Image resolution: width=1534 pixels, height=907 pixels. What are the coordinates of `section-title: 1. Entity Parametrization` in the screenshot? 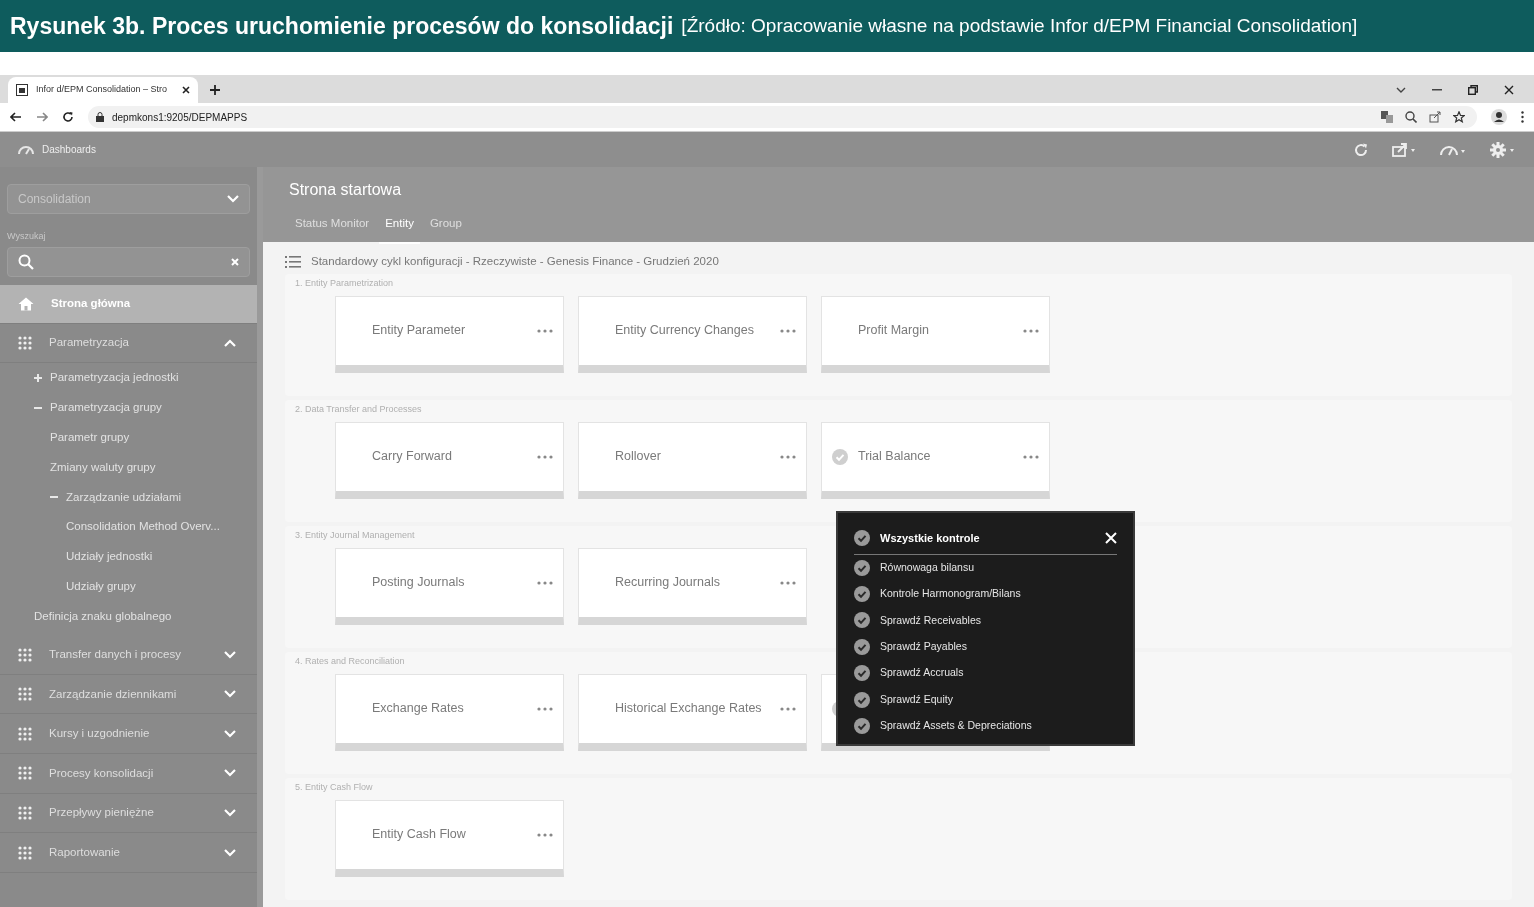 It's located at (344, 283).